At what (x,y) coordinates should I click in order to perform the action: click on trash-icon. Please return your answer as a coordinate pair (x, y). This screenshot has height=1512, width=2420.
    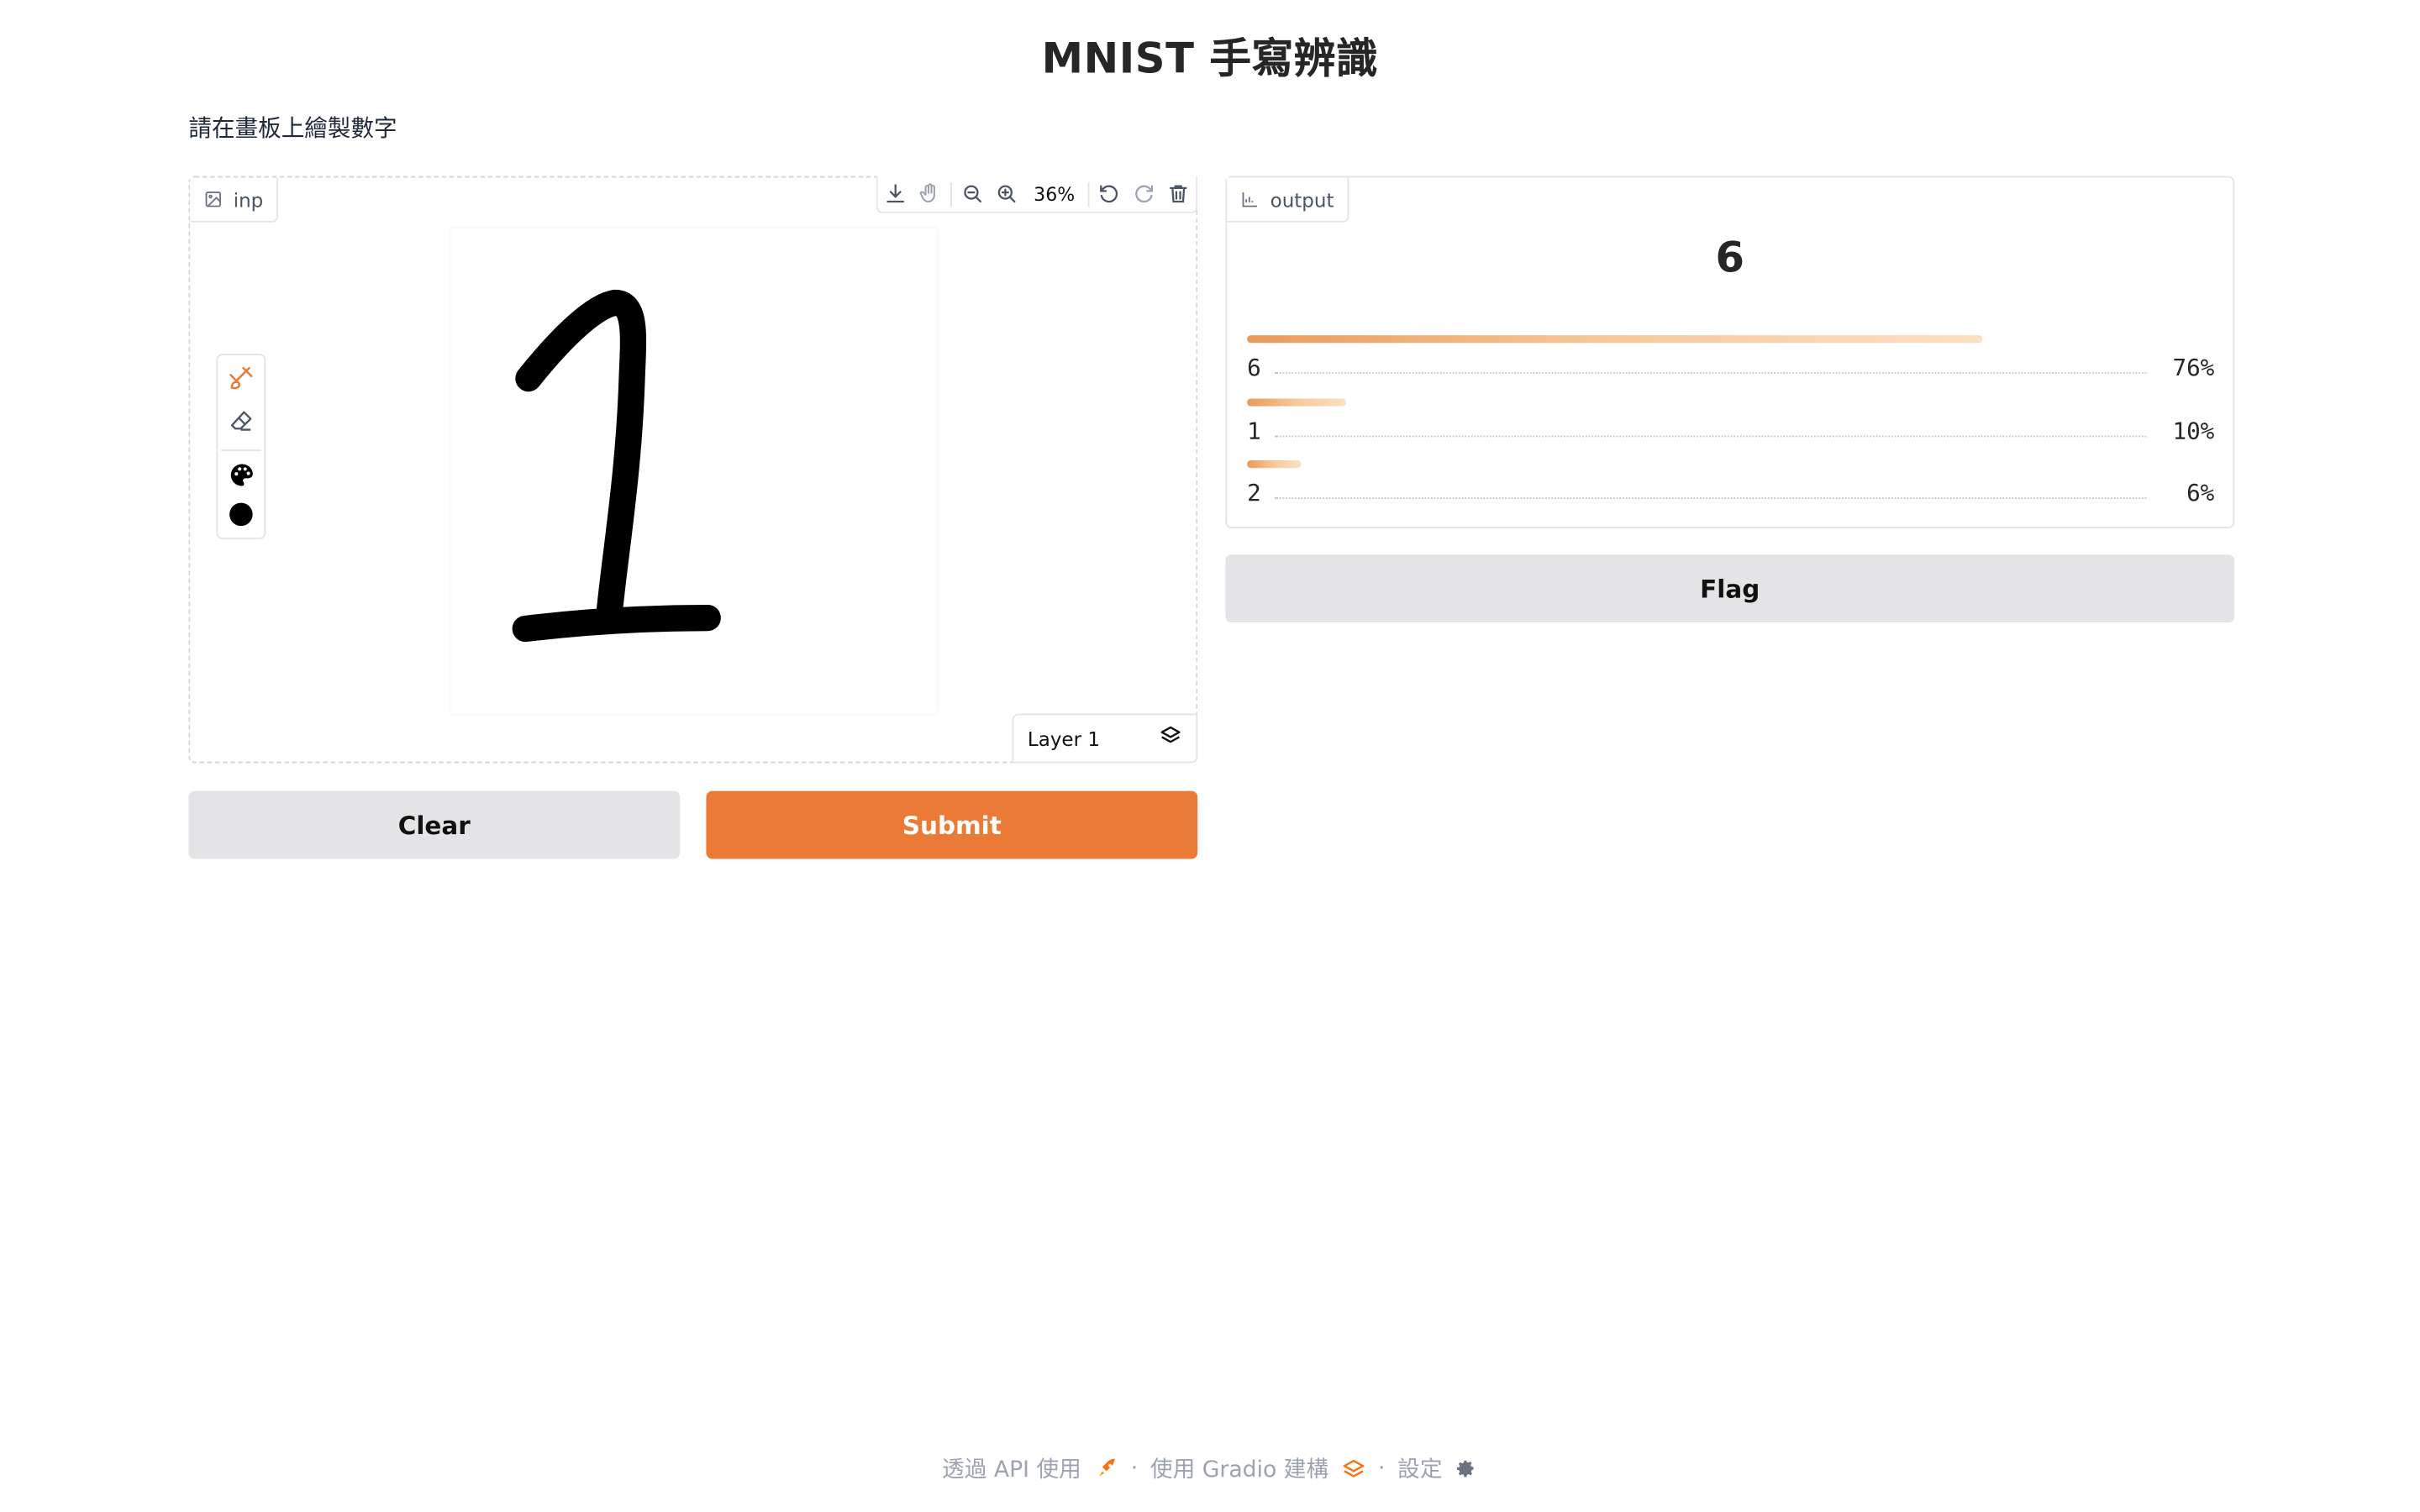
    Looking at the image, I should click on (1178, 194).